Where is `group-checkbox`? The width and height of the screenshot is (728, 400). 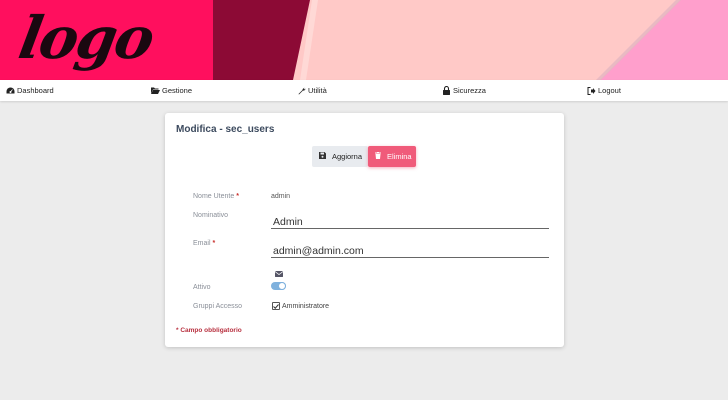
group-checkbox is located at coordinates (276, 306).